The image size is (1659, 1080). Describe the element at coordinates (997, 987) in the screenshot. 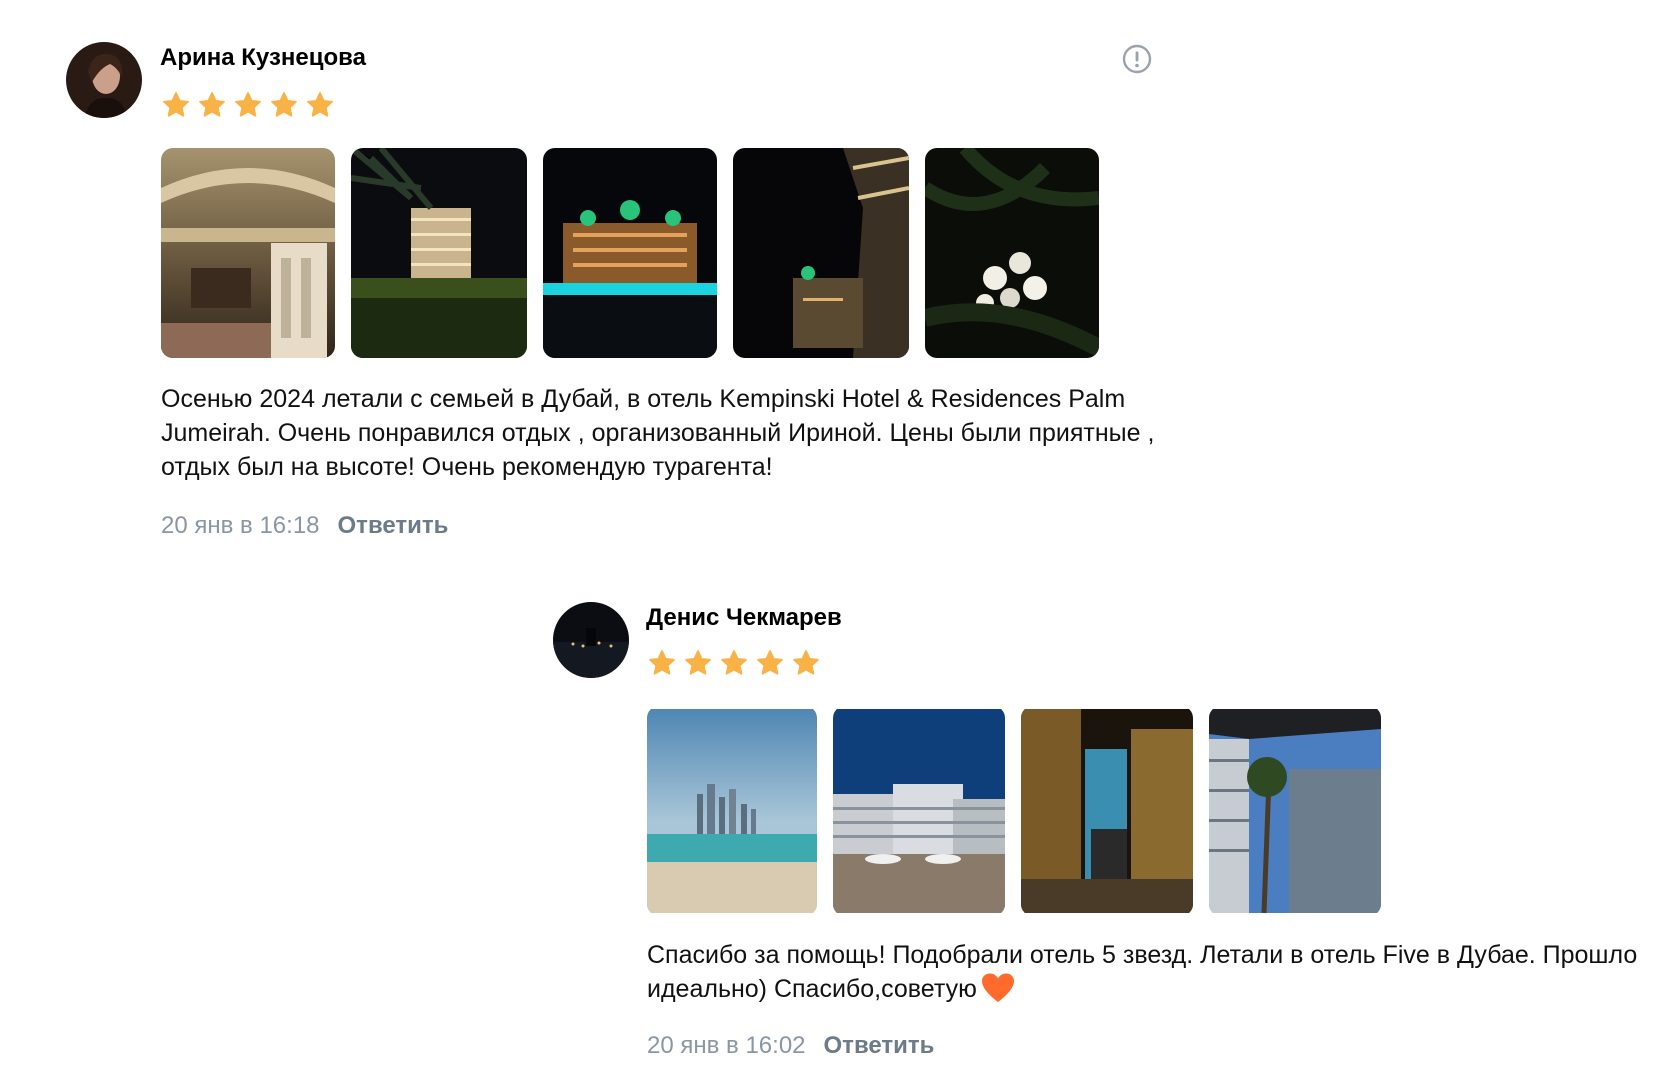

I see `orange-heart-icon` at that location.